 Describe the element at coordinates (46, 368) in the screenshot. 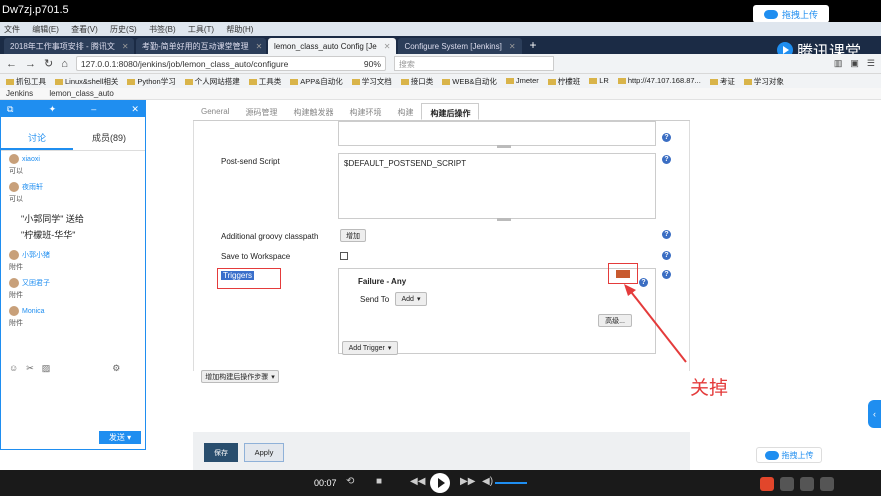

I see `image-icon: ▨` at that location.